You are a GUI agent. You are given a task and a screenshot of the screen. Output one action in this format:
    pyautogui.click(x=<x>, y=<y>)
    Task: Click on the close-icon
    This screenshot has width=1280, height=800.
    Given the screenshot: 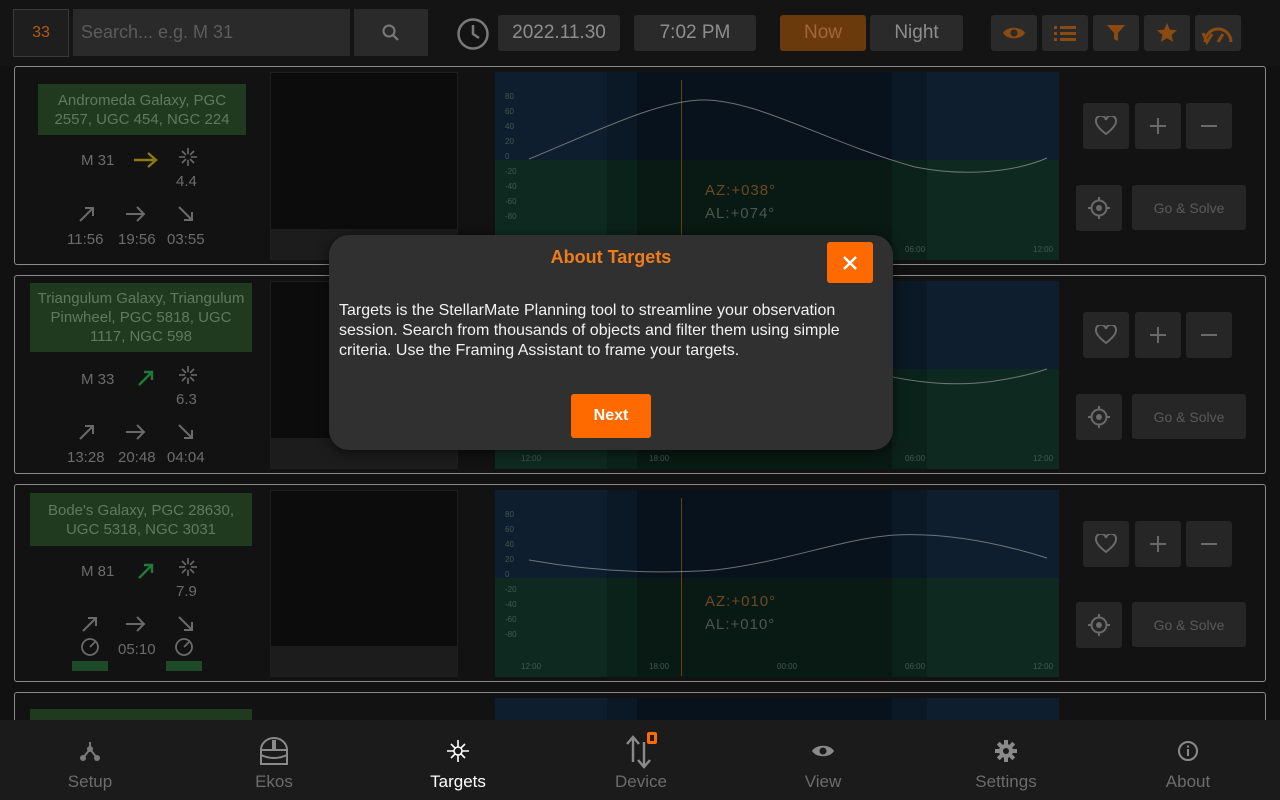 What is the action you would take?
    pyautogui.click(x=850, y=262)
    